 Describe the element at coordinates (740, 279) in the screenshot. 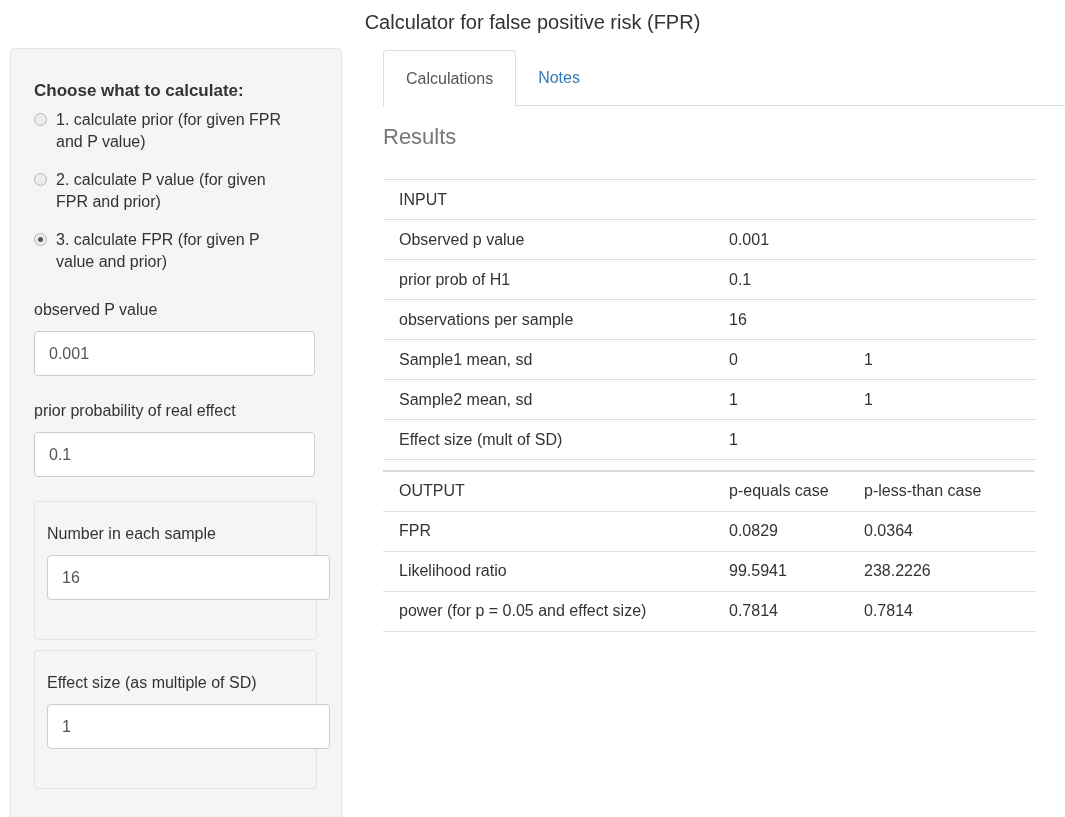

I see `table-cell: 0.1` at that location.